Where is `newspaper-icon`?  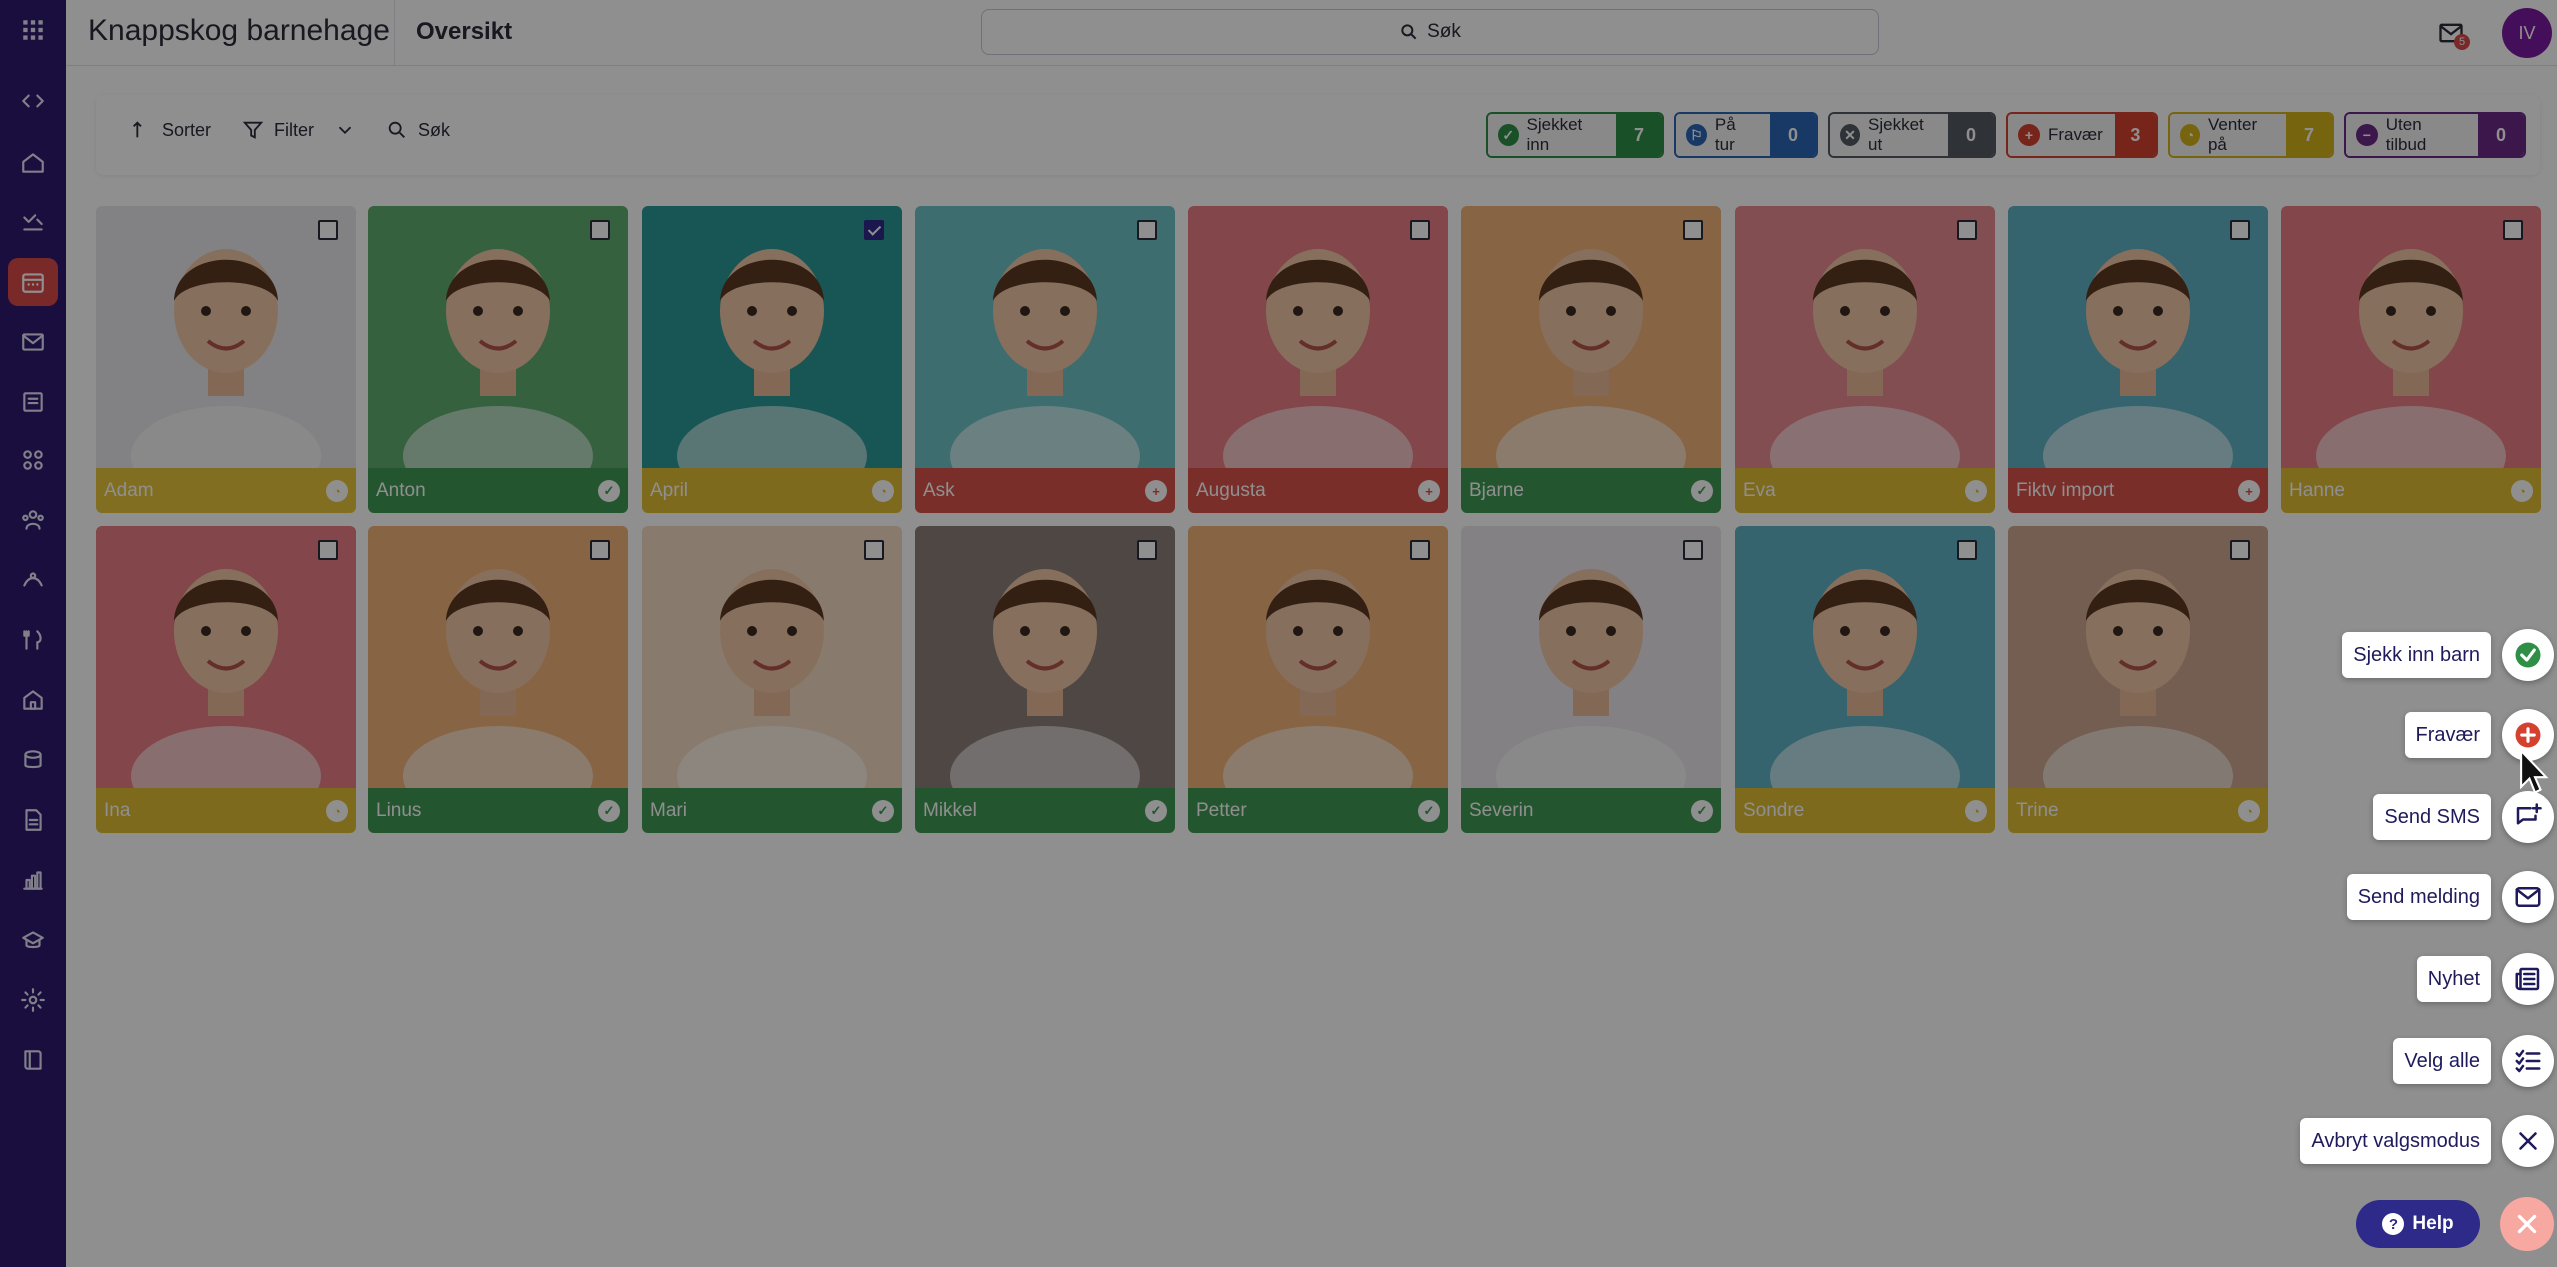 newspaper-icon is located at coordinates (2527, 979).